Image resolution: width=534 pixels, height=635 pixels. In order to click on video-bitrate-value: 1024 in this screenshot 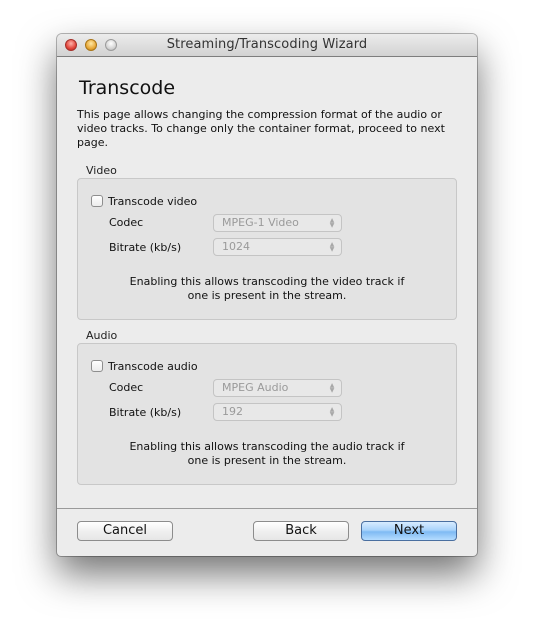, I will do `click(236, 246)`.